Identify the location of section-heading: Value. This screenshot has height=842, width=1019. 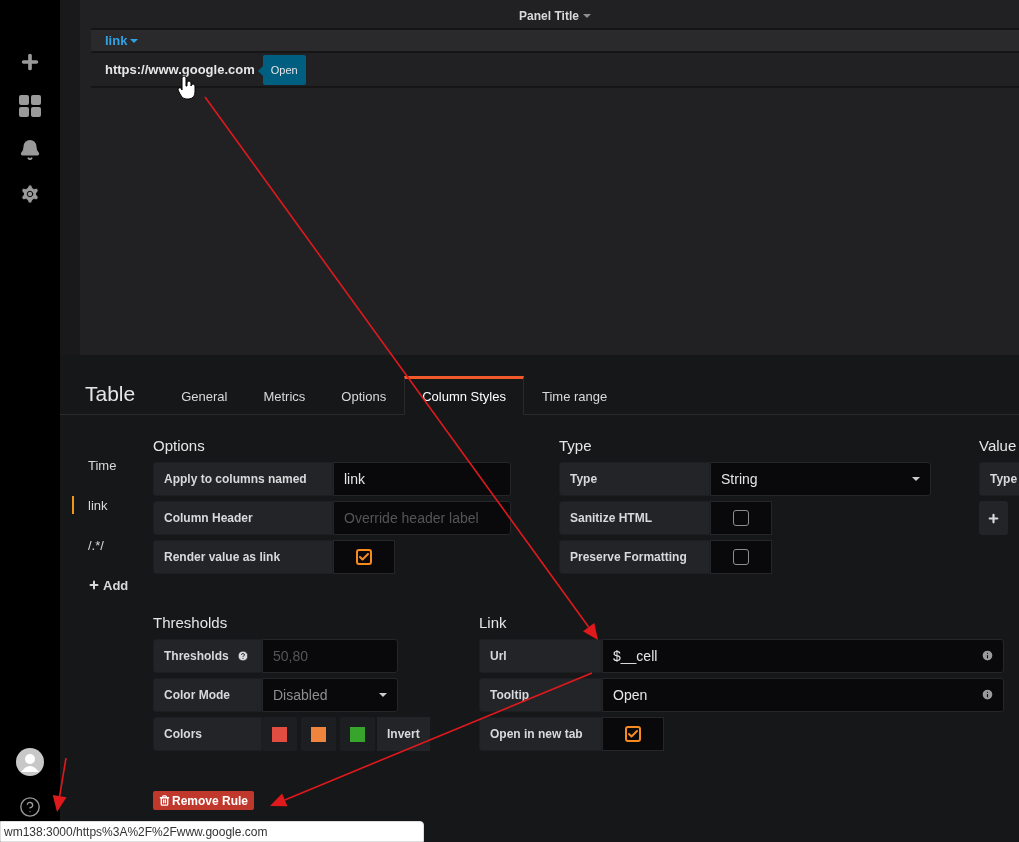
(998, 446).